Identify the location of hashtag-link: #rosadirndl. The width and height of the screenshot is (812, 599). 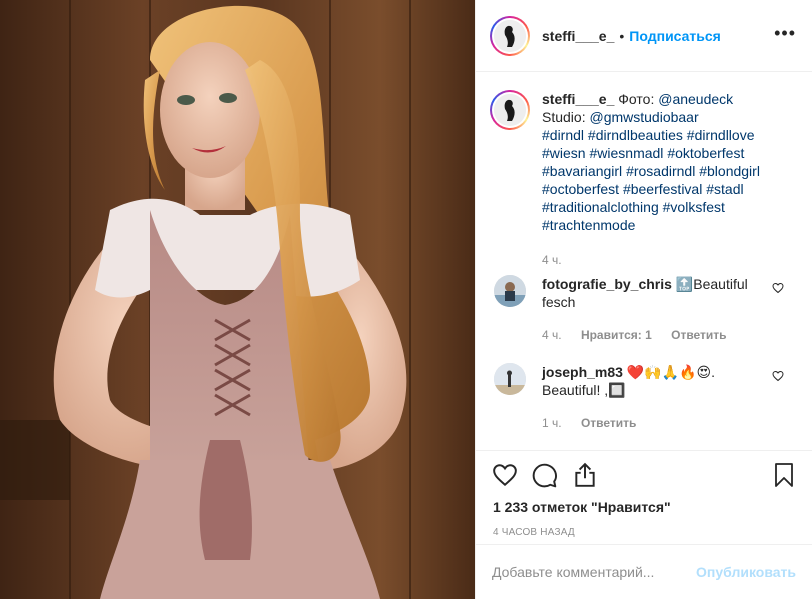
(660, 171).